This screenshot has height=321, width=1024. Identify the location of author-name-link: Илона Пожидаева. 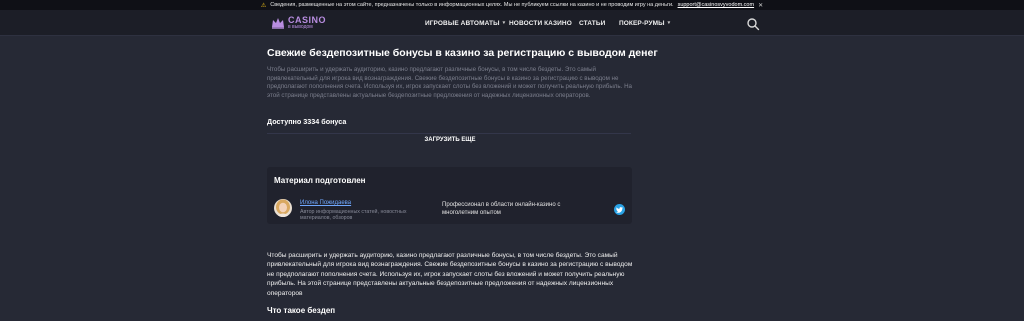
(325, 203).